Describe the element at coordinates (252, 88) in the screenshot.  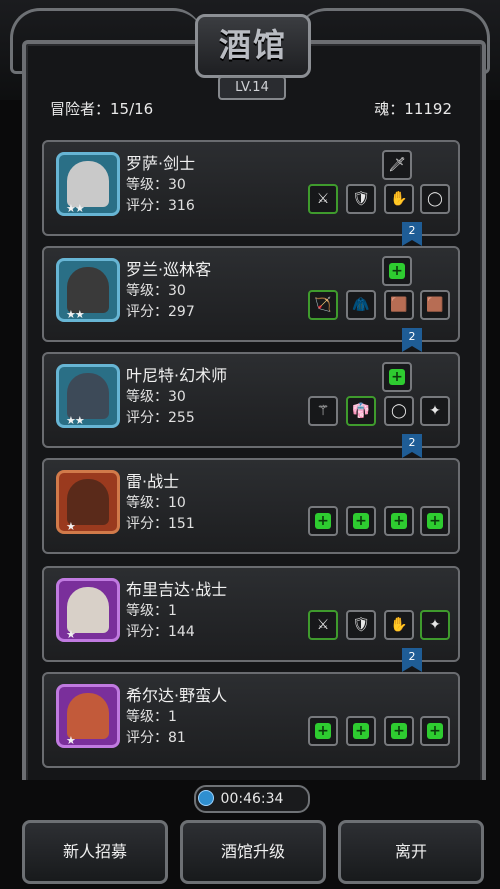
I see `tavern-level-badge: LV.14` at that location.